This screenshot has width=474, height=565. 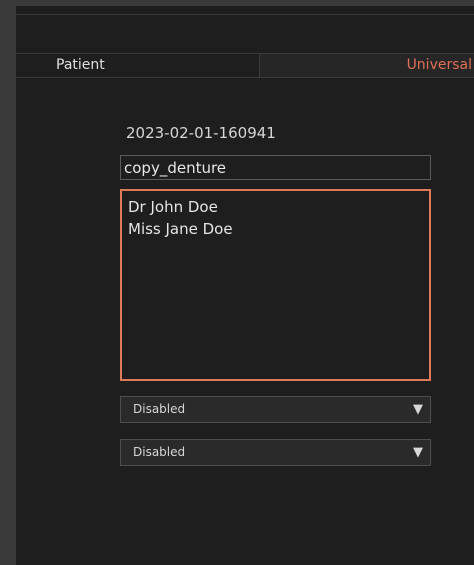 What do you see at coordinates (245, 14) in the screenshot?
I see `top-divider` at bounding box center [245, 14].